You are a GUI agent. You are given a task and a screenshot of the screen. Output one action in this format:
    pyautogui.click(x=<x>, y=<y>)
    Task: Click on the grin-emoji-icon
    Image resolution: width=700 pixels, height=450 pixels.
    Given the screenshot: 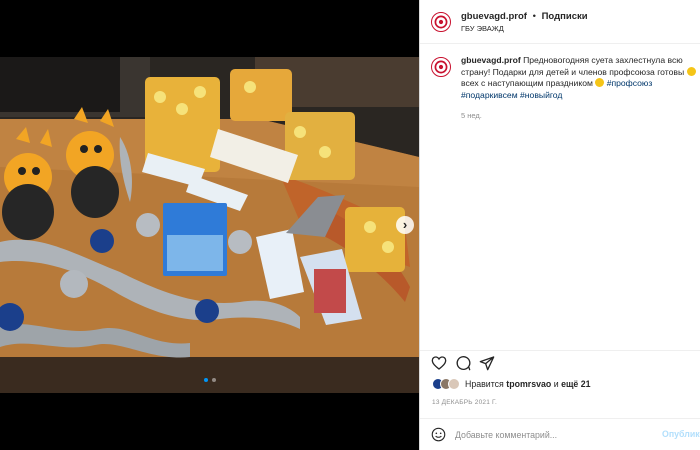 What is the action you would take?
    pyautogui.click(x=600, y=82)
    